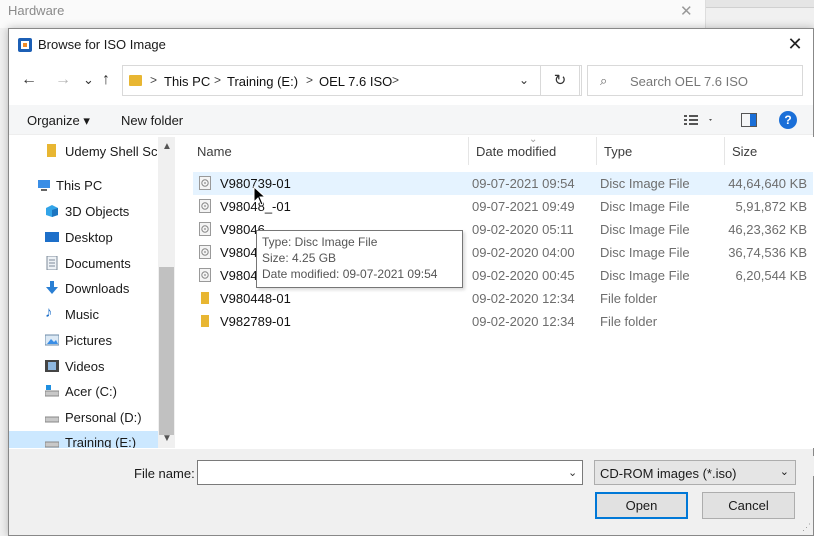 The width and height of the screenshot is (814, 536). I want to click on sidebar-item-label: Music, so click(82, 314).